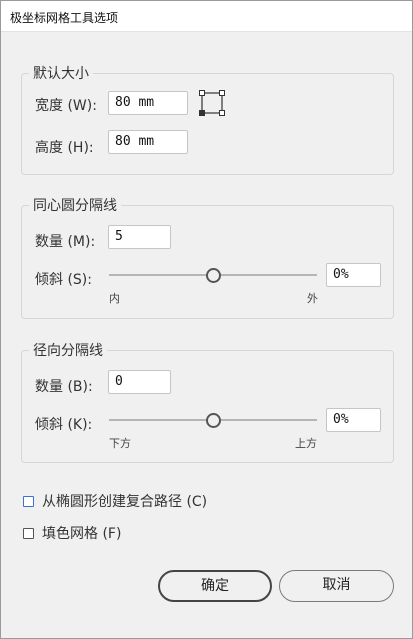 The height and width of the screenshot is (639, 413). I want to click on radial-skew-label: 倾斜 (K):, so click(64, 425).